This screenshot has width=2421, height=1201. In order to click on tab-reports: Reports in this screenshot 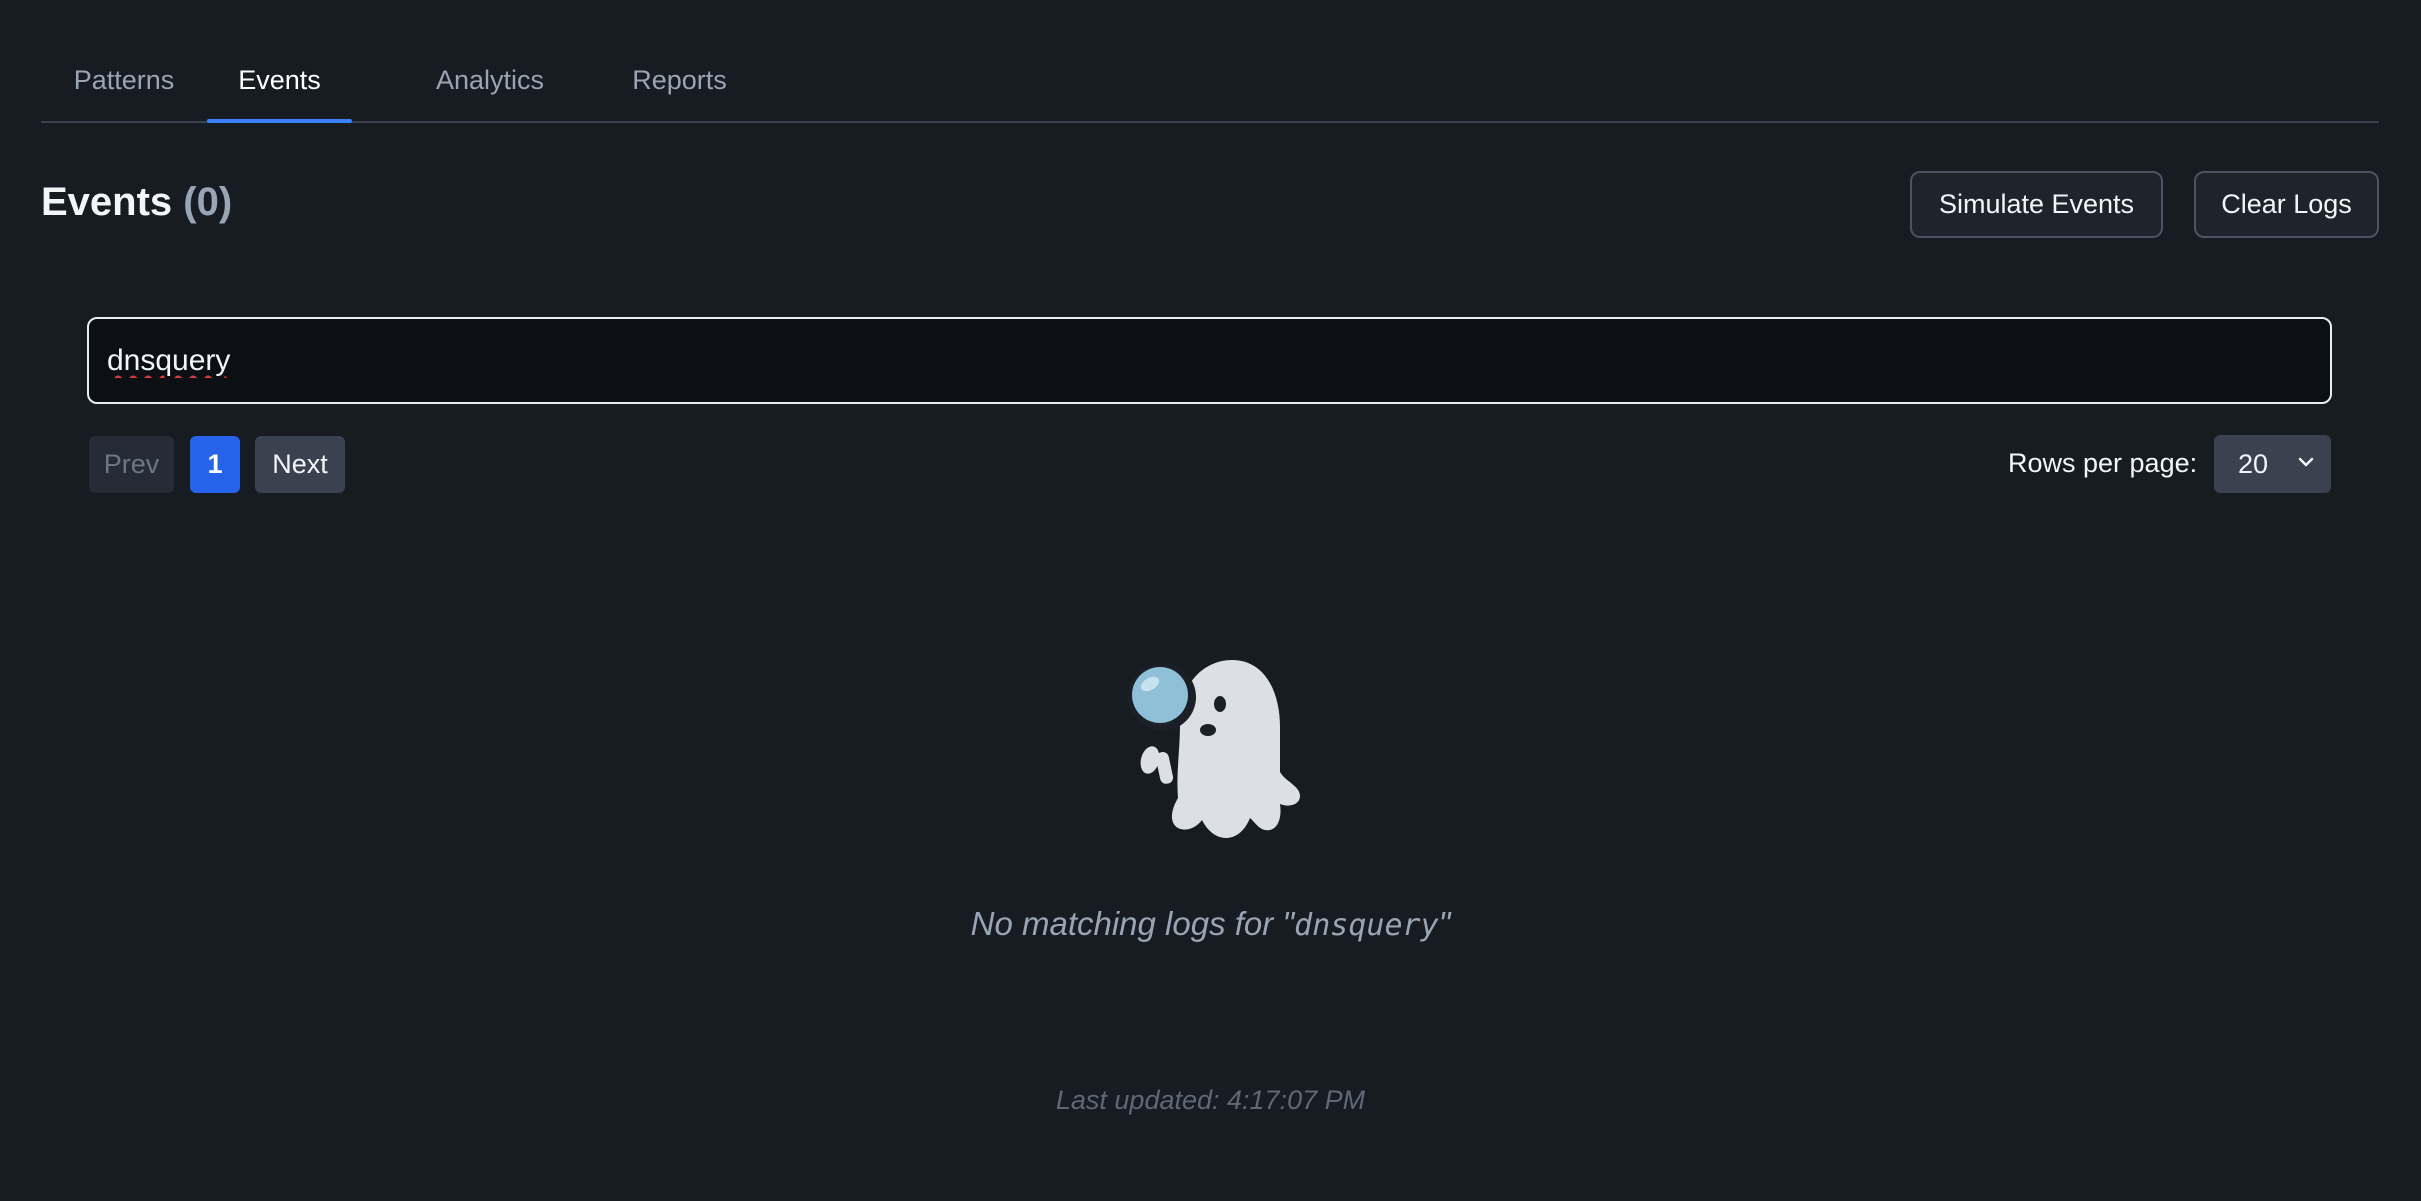, I will do `click(679, 80)`.